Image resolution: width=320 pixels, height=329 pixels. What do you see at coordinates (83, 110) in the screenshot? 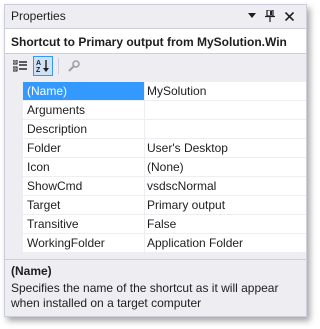
I see `property-name: Arguments` at bounding box center [83, 110].